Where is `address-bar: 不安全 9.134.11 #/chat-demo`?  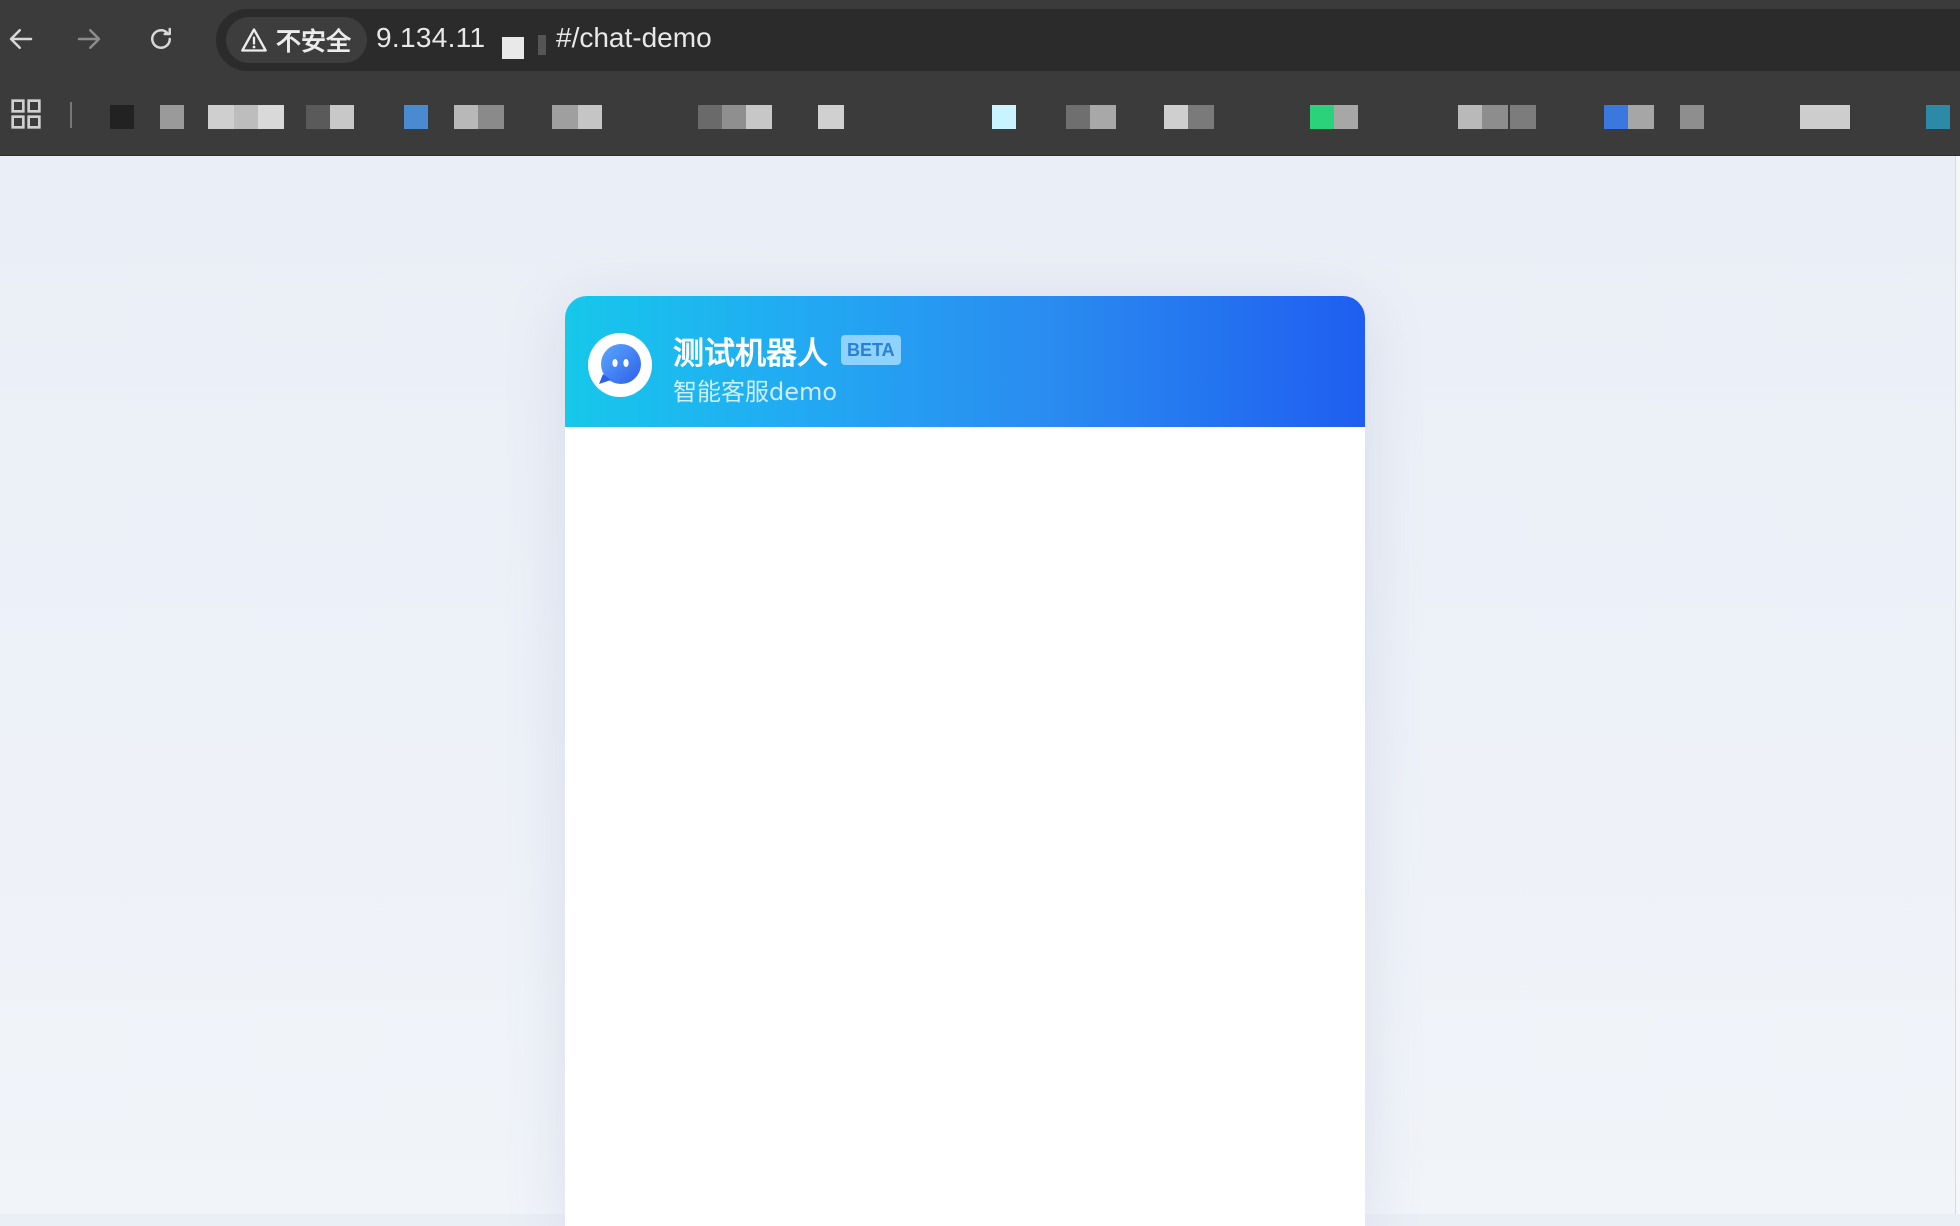
address-bar: 不安全 9.134.11 #/chat-demo is located at coordinates (1088, 40).